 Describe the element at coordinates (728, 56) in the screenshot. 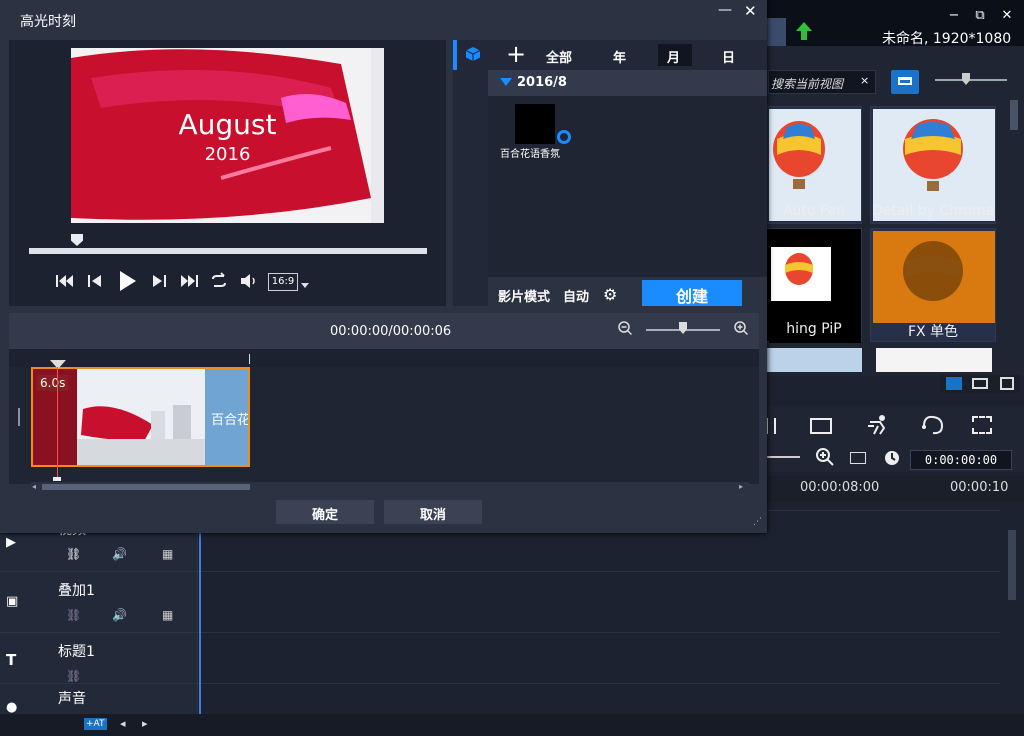

I see `tab-day: 日` at that location.